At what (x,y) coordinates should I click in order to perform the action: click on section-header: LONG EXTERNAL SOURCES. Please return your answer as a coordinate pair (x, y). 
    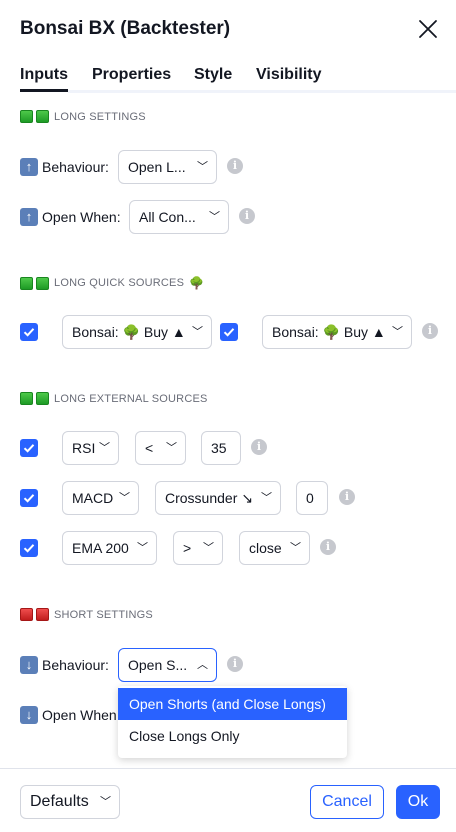
    Looking at the image, I should click on (131, 398).